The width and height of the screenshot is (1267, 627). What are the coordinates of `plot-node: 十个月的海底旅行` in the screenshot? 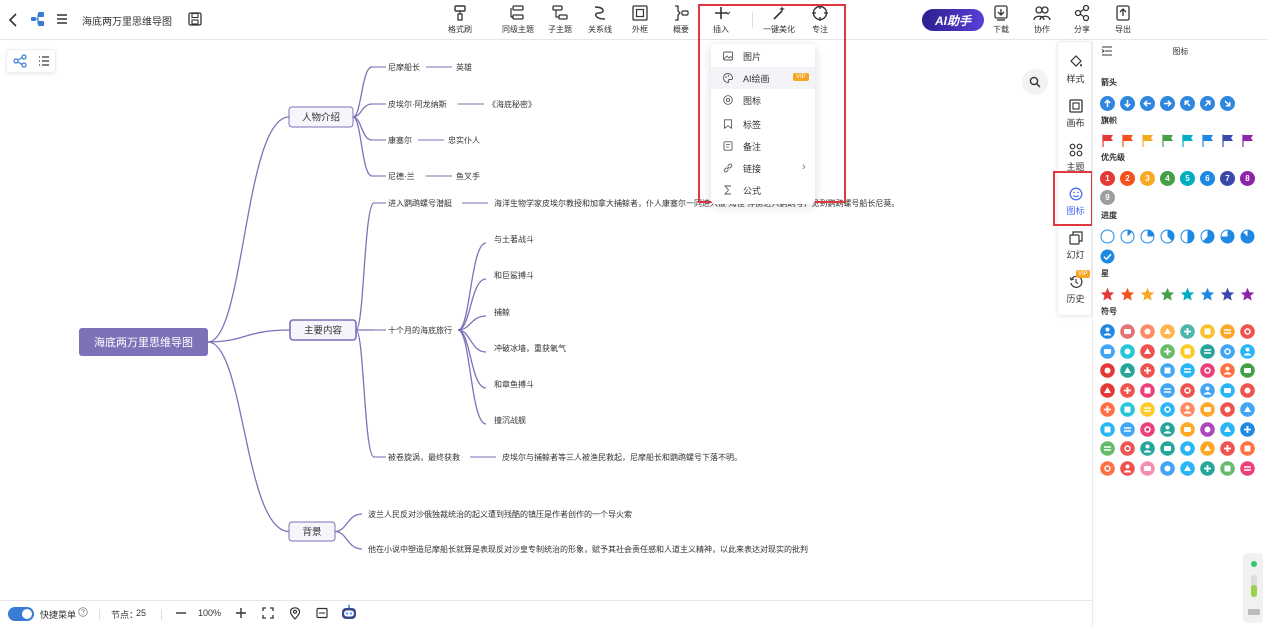 It's located at (420, 330).